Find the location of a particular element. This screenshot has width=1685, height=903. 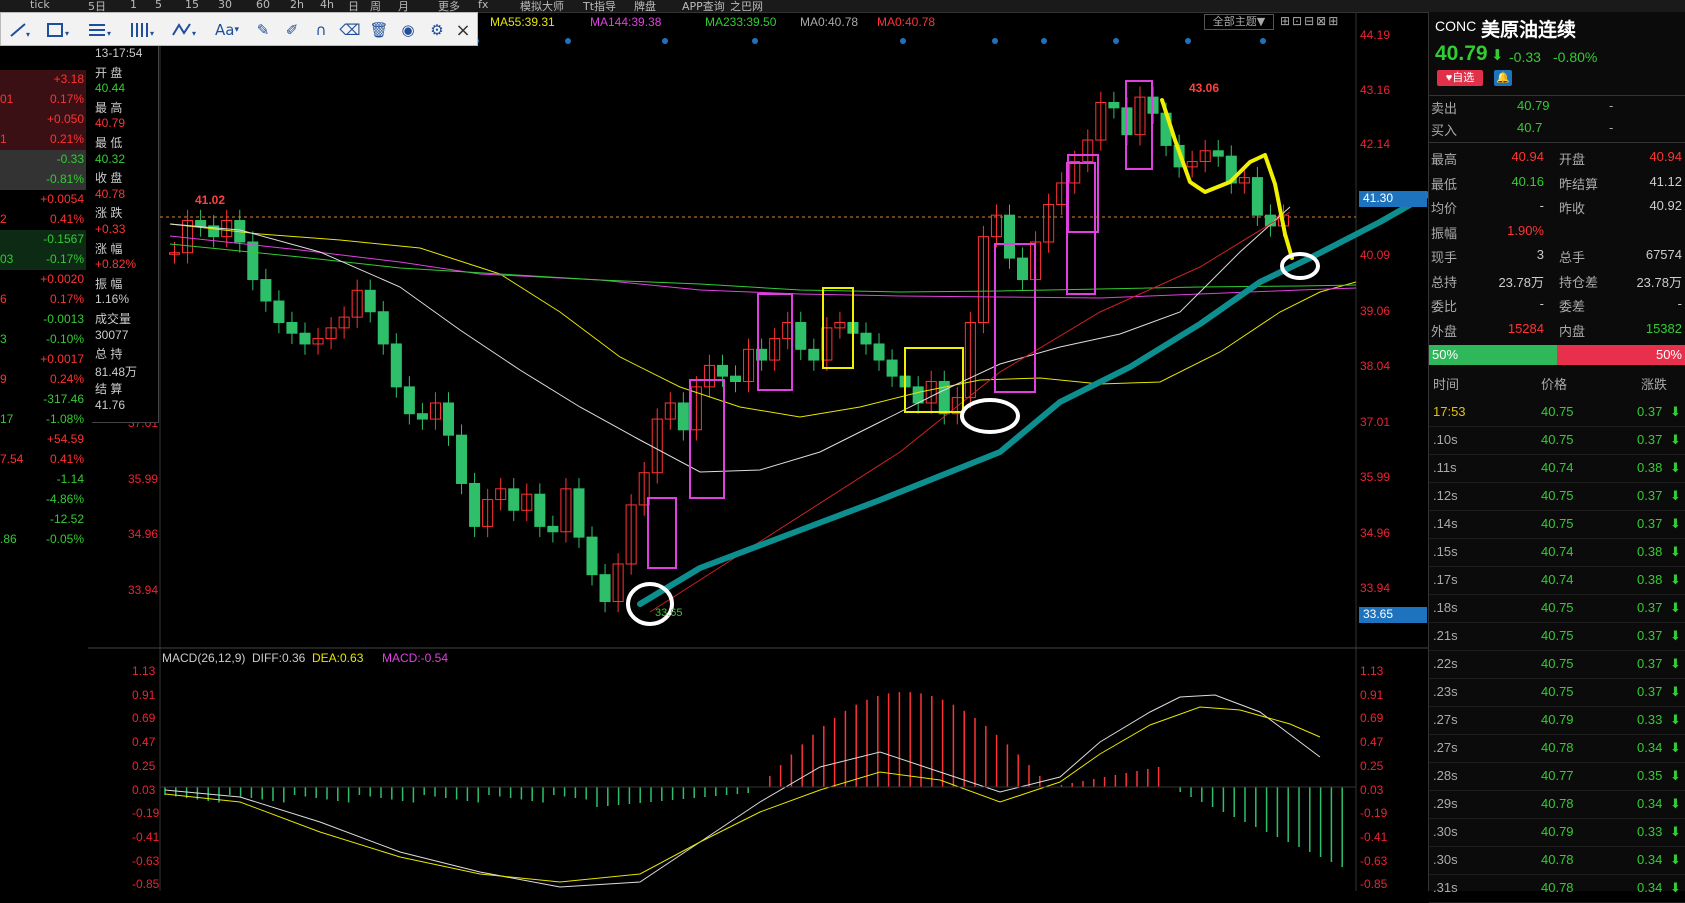

quote-list-row: 03 -0.17% is located at coordinates (43, 260).